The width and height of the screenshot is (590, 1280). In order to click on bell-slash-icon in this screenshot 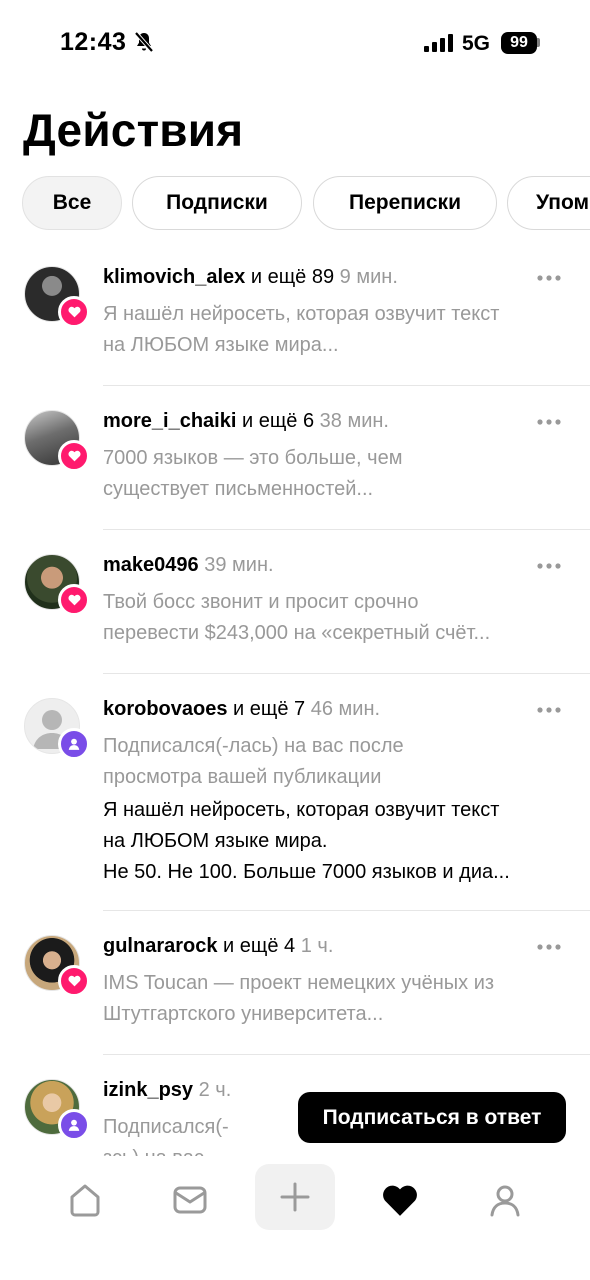, I will do `click(144, 42)`.